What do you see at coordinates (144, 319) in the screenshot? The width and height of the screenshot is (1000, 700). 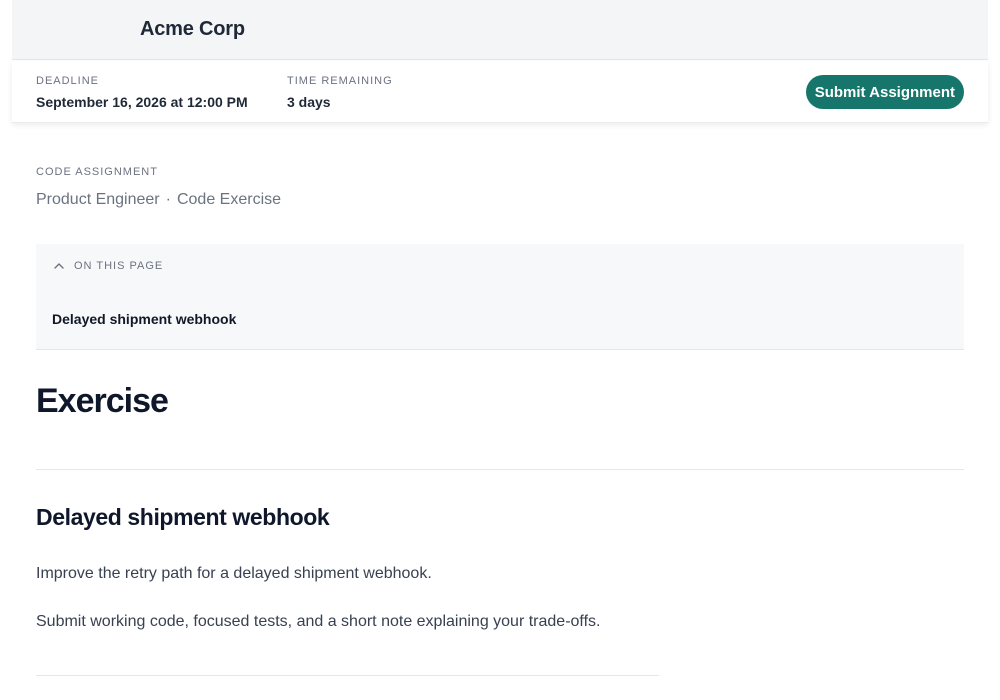 I see `toc-link-delayed-shipment-webhook: Delayed shipment webhook` at bounding box center [144, 319].